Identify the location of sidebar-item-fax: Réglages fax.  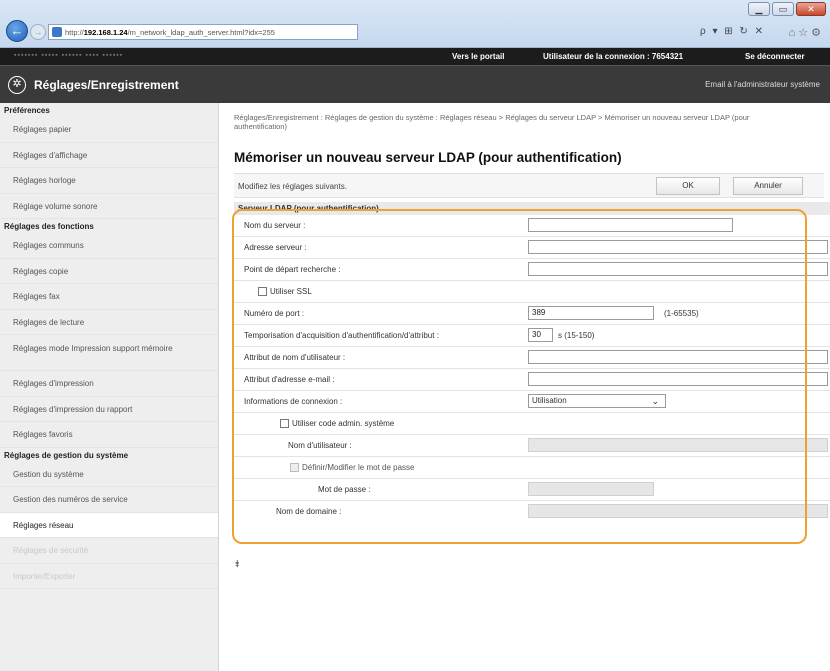
(109, 297).